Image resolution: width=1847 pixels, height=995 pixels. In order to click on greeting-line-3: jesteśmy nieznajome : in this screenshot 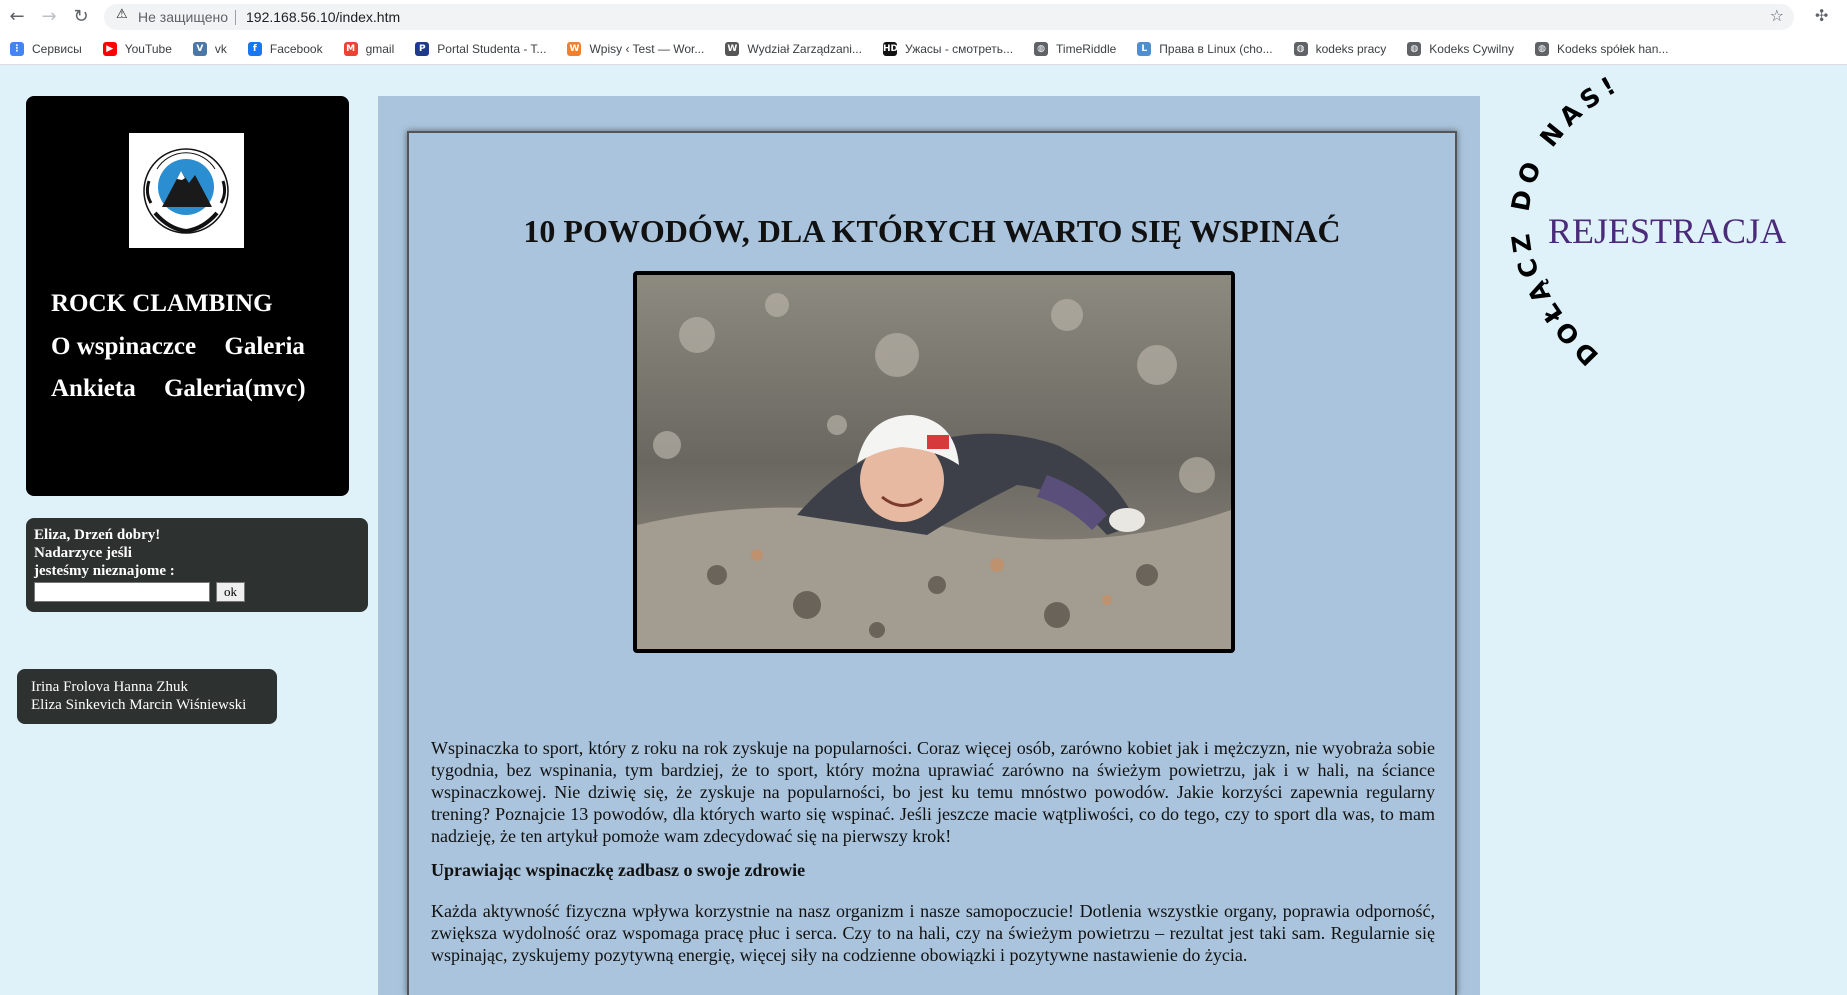, I will do `click(104, 571)`.